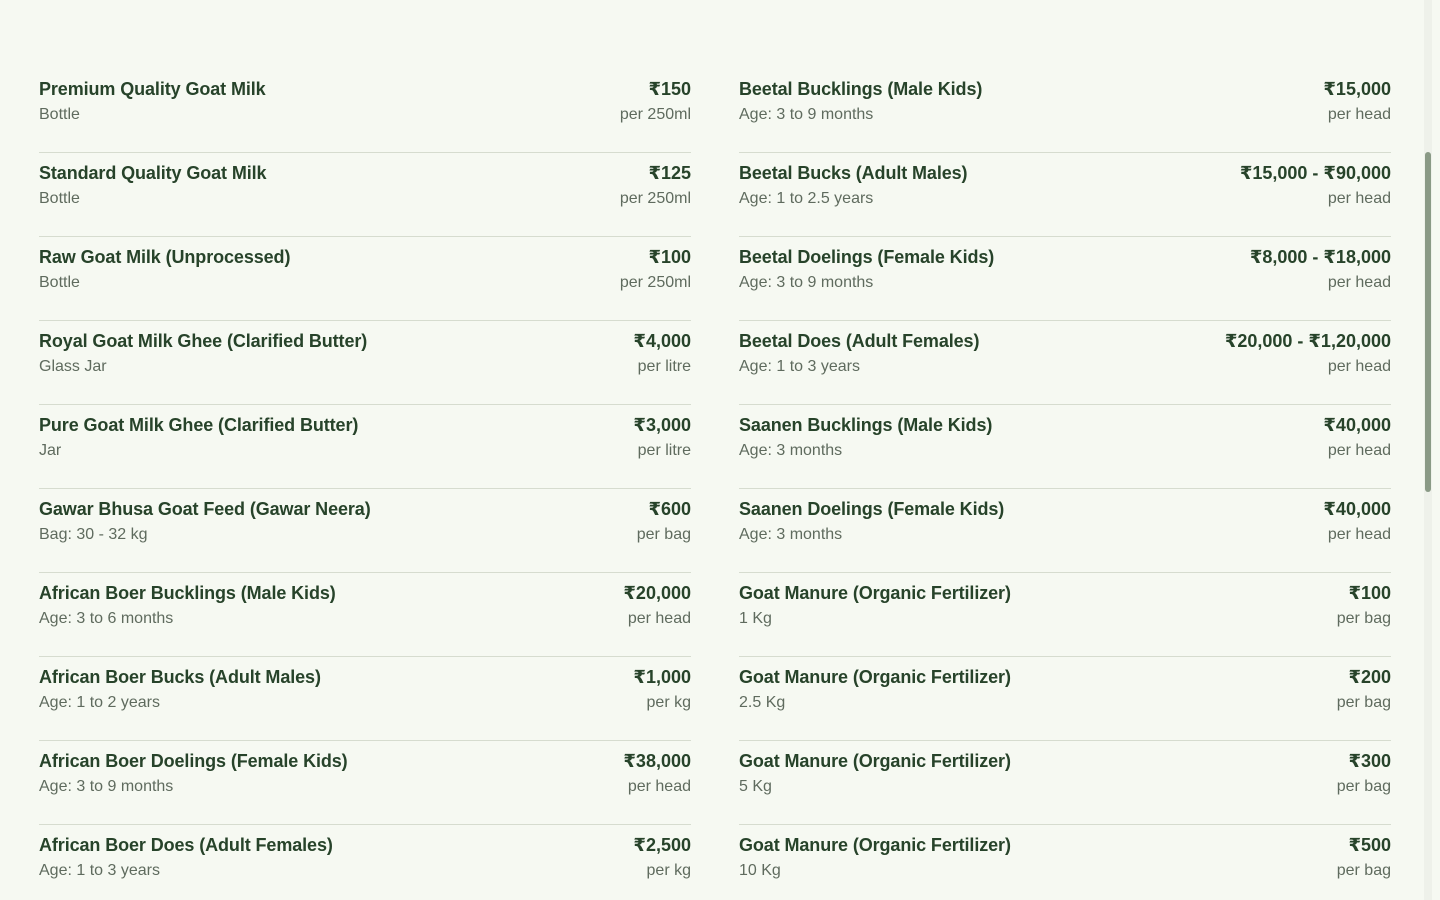  I want to click on item-info: Standard Quality Goat Milk Bottle, so click(153, 185).